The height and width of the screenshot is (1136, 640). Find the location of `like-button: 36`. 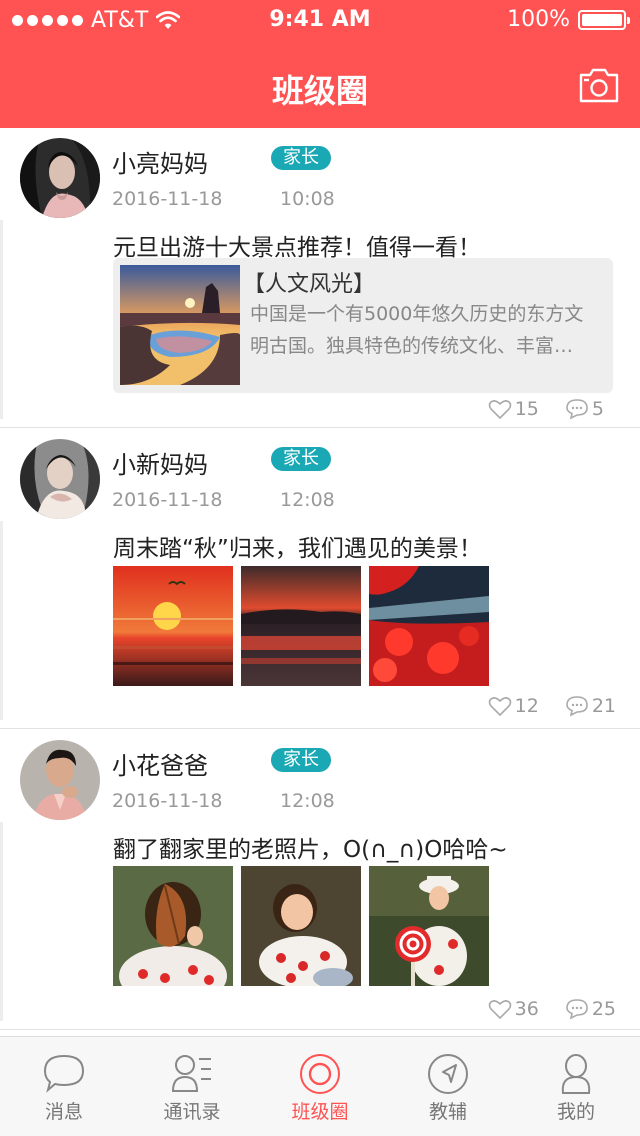

like-button: 36 is located at coordinates (513, 1009).